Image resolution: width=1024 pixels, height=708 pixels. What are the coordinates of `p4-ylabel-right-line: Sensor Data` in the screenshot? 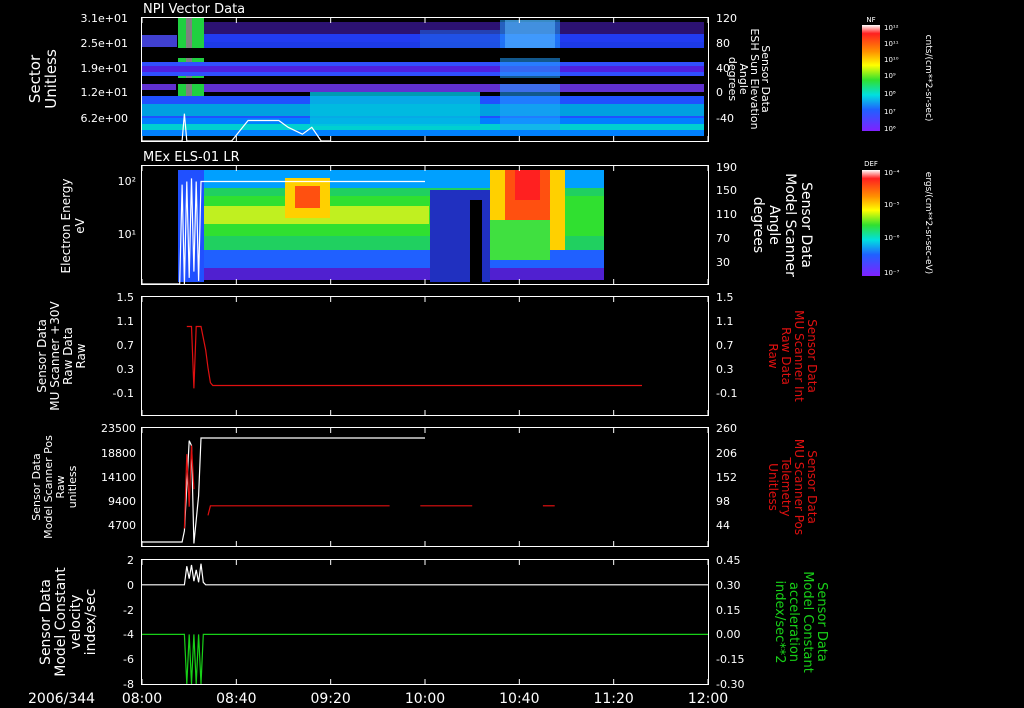 It's located at (812, 487).